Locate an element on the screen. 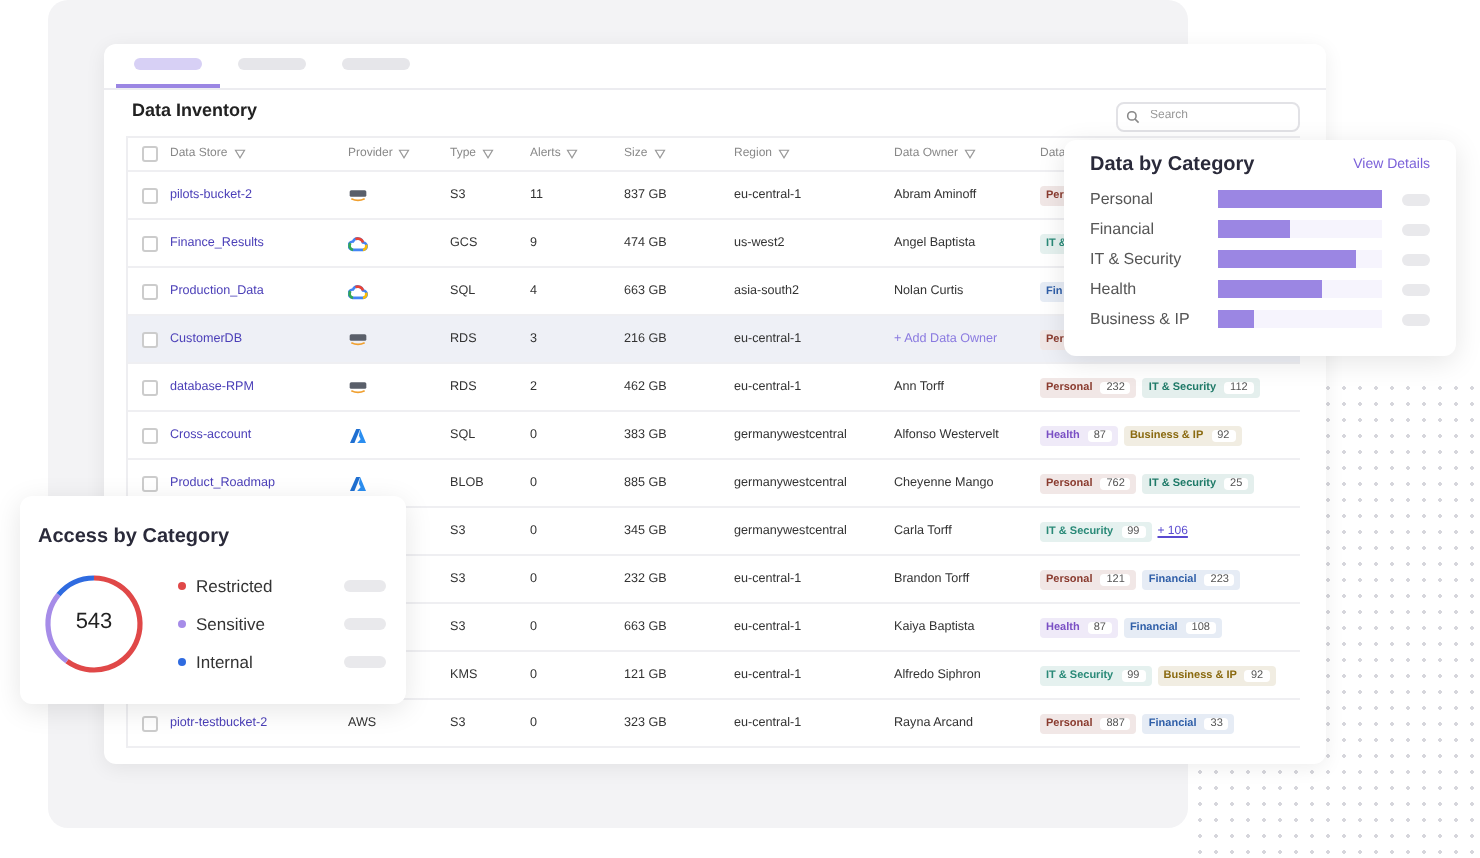 The image size is (1480, 858). card-title: Data by Category is located at coordinates (1172, 165).